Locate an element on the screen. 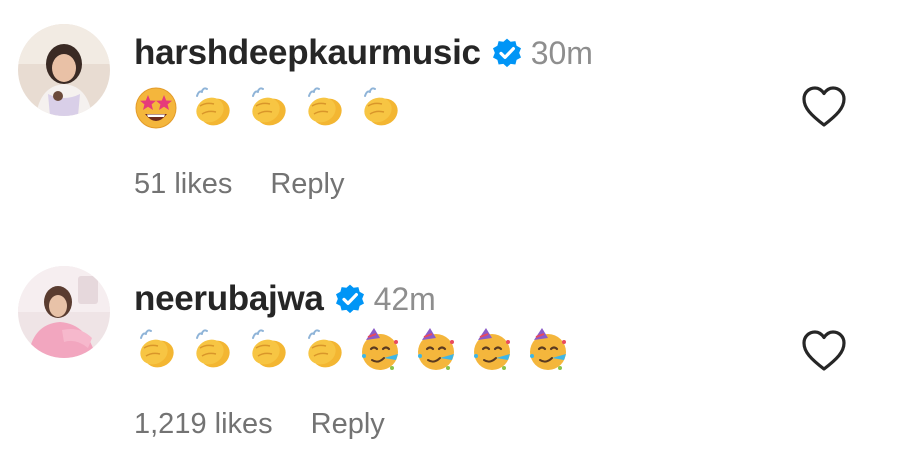  comment-actions: 1,219 likes Reply is located at coordinates (259, 424).